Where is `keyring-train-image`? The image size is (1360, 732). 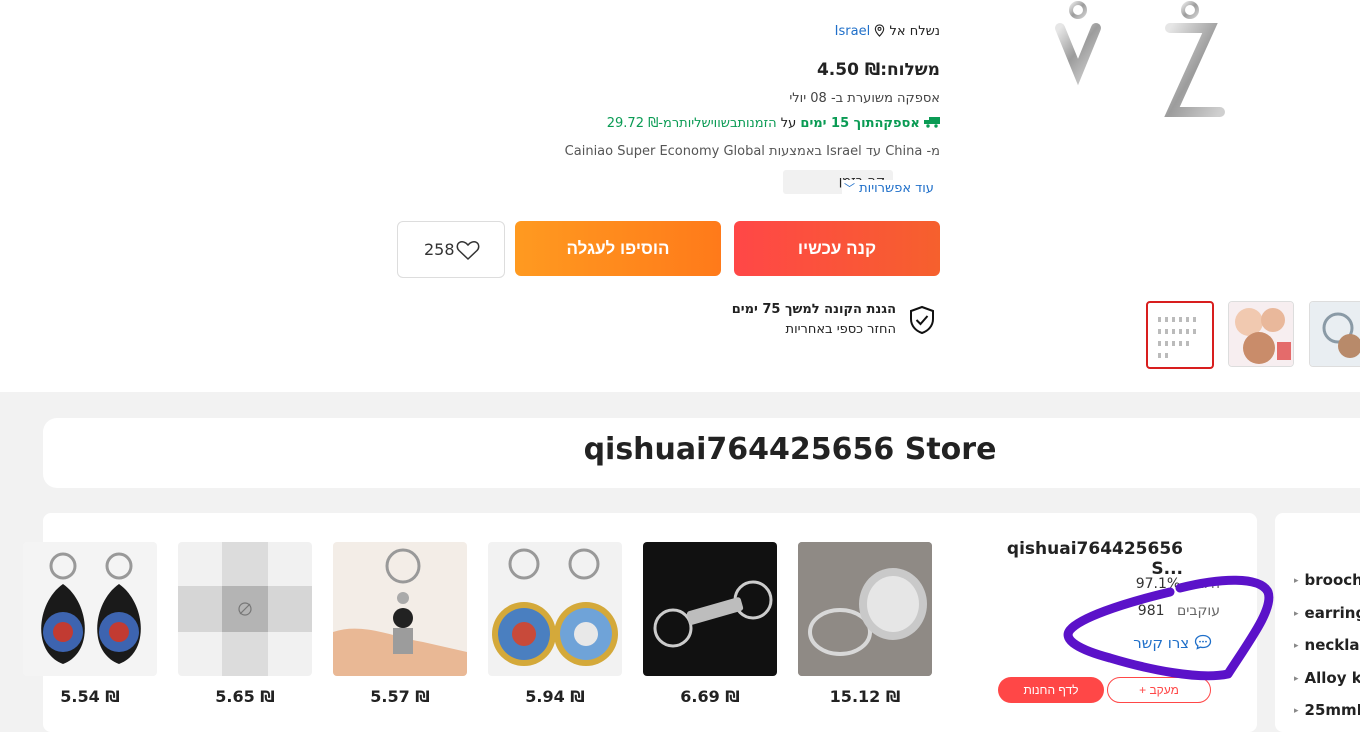
keyring-train-image is located at coordinates (710, 609).